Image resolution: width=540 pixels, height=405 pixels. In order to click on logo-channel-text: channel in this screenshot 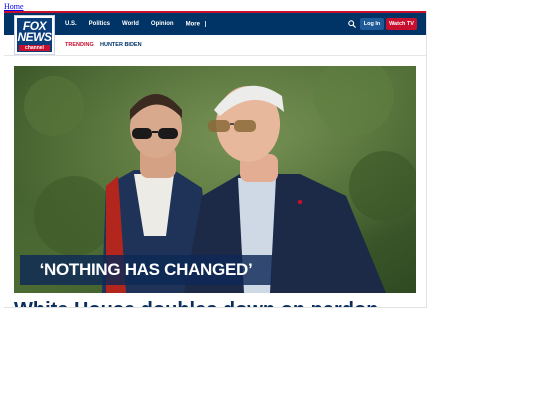, I will do `click(34, 48)`.